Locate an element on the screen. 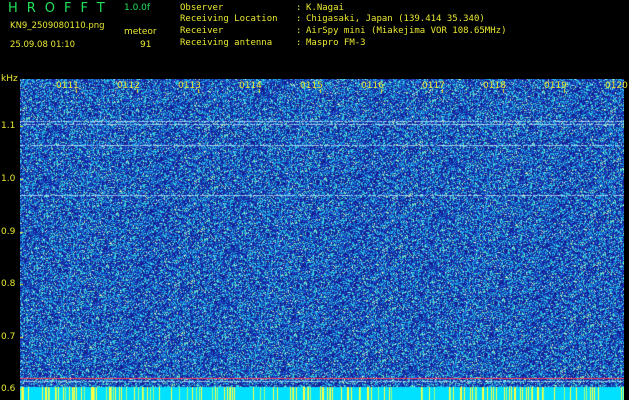 The image size is (629, 400). info-value-receiver: AirSpy mini (Miakejima VOR 108.65MHz) is located at coordinates (406, 31).